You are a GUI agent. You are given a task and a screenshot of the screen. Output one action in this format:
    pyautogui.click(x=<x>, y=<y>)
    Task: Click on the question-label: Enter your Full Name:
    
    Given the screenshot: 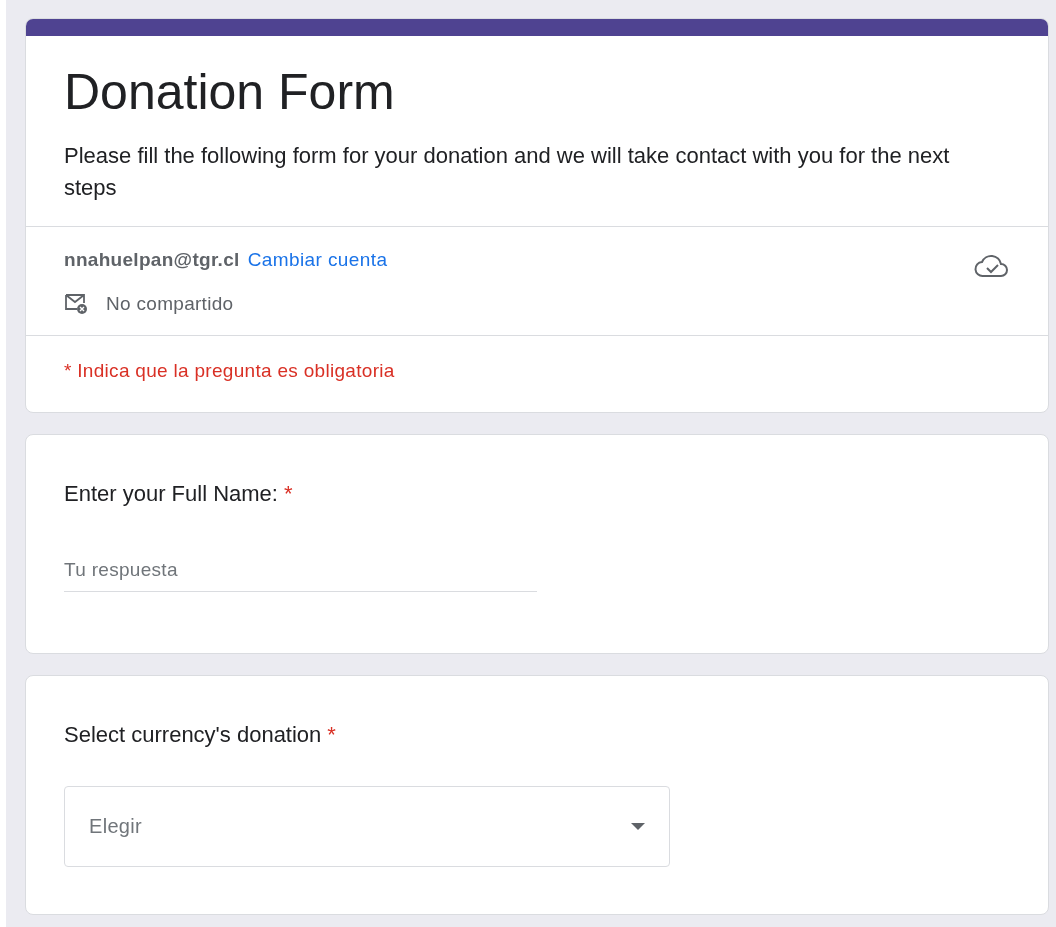 What is the action you would take?
    pyautogui.click(x=171, y=494)
    